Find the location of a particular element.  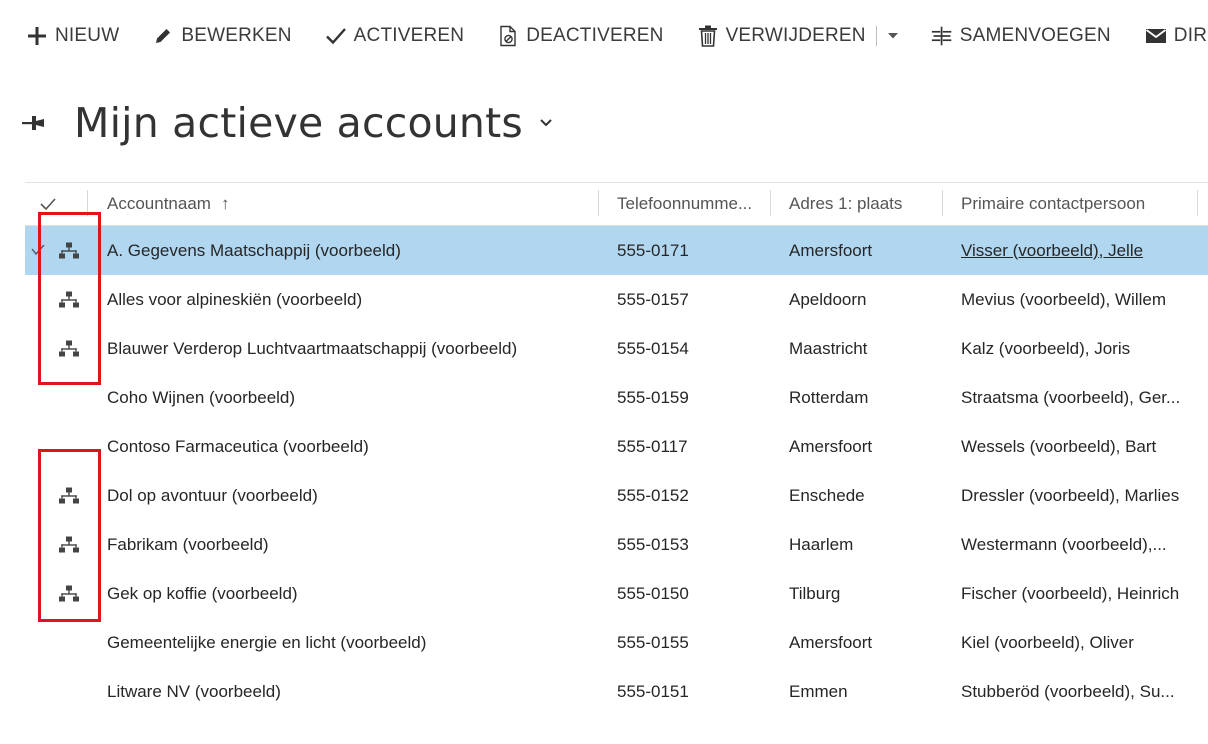

column-header-account-name: Accountnaam ↑ is located at coordinates (168, 204).